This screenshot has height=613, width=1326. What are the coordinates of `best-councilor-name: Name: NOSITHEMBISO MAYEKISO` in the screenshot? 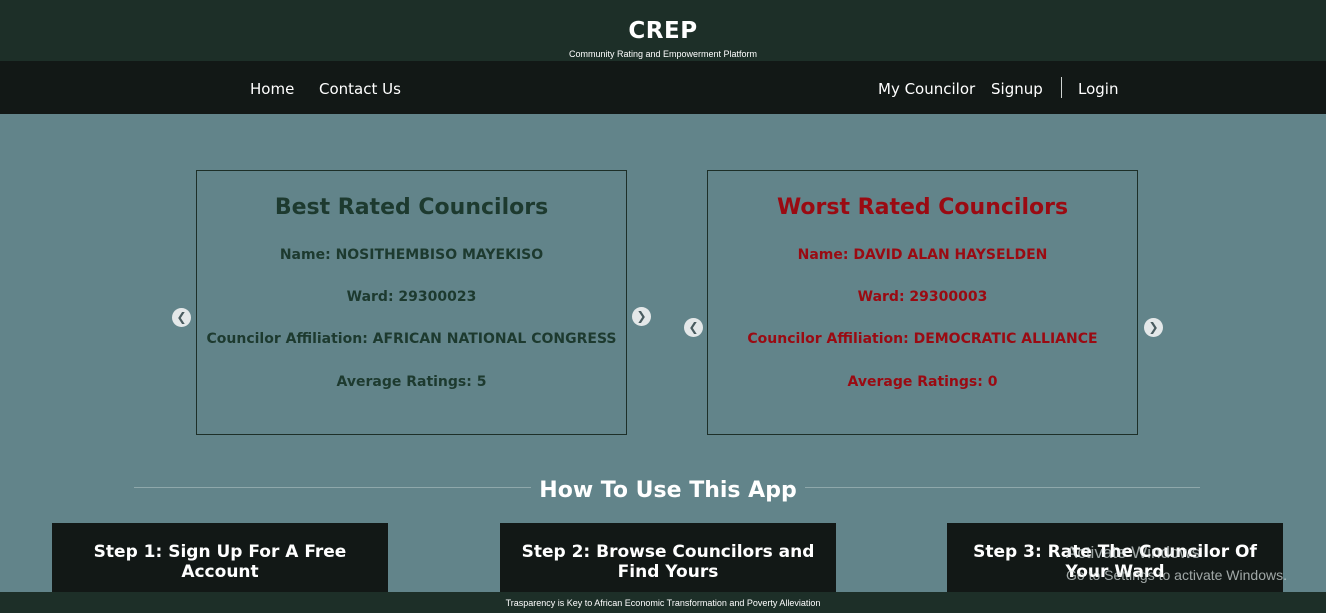 It's located at (411, 255).